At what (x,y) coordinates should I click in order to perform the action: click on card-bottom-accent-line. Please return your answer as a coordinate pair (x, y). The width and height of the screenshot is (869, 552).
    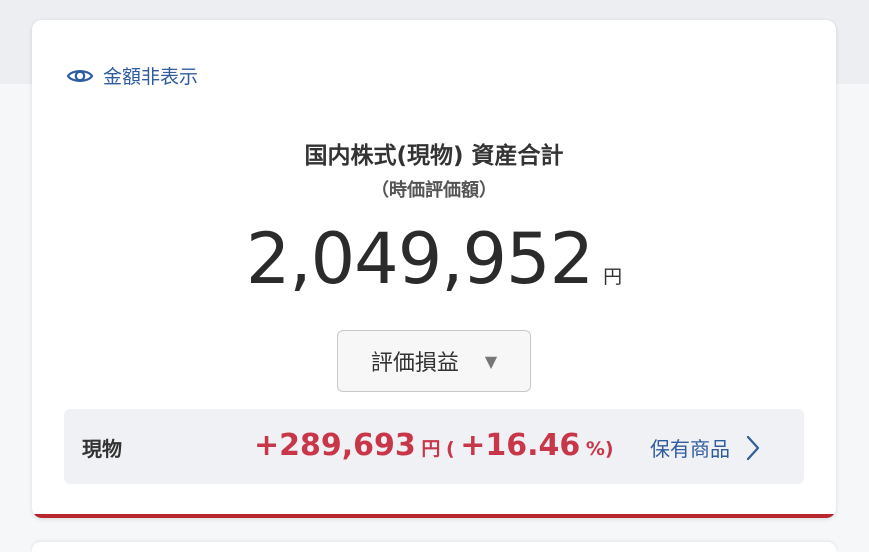
    Looking at the image, I should click on (434, 516).